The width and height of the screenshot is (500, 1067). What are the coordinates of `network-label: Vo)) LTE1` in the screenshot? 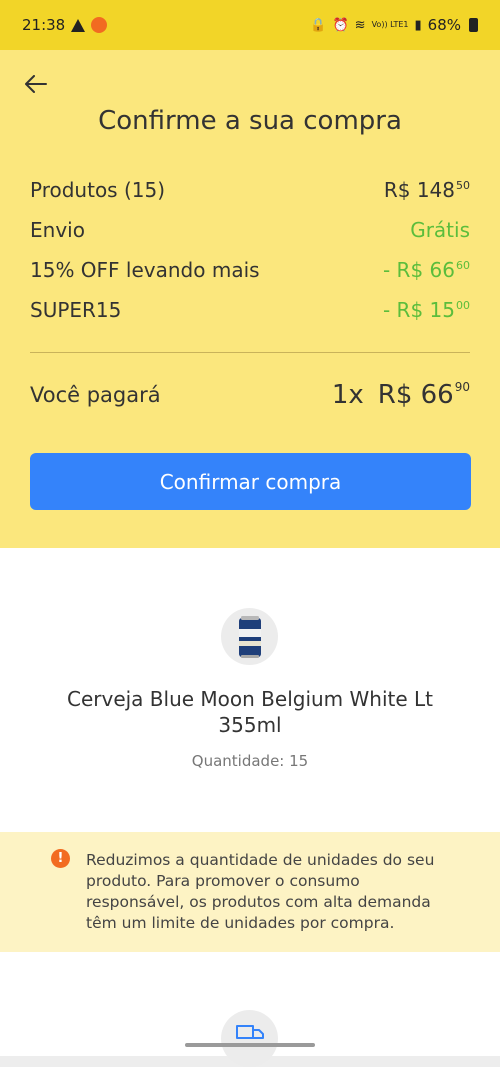 It's located at (390, 24).